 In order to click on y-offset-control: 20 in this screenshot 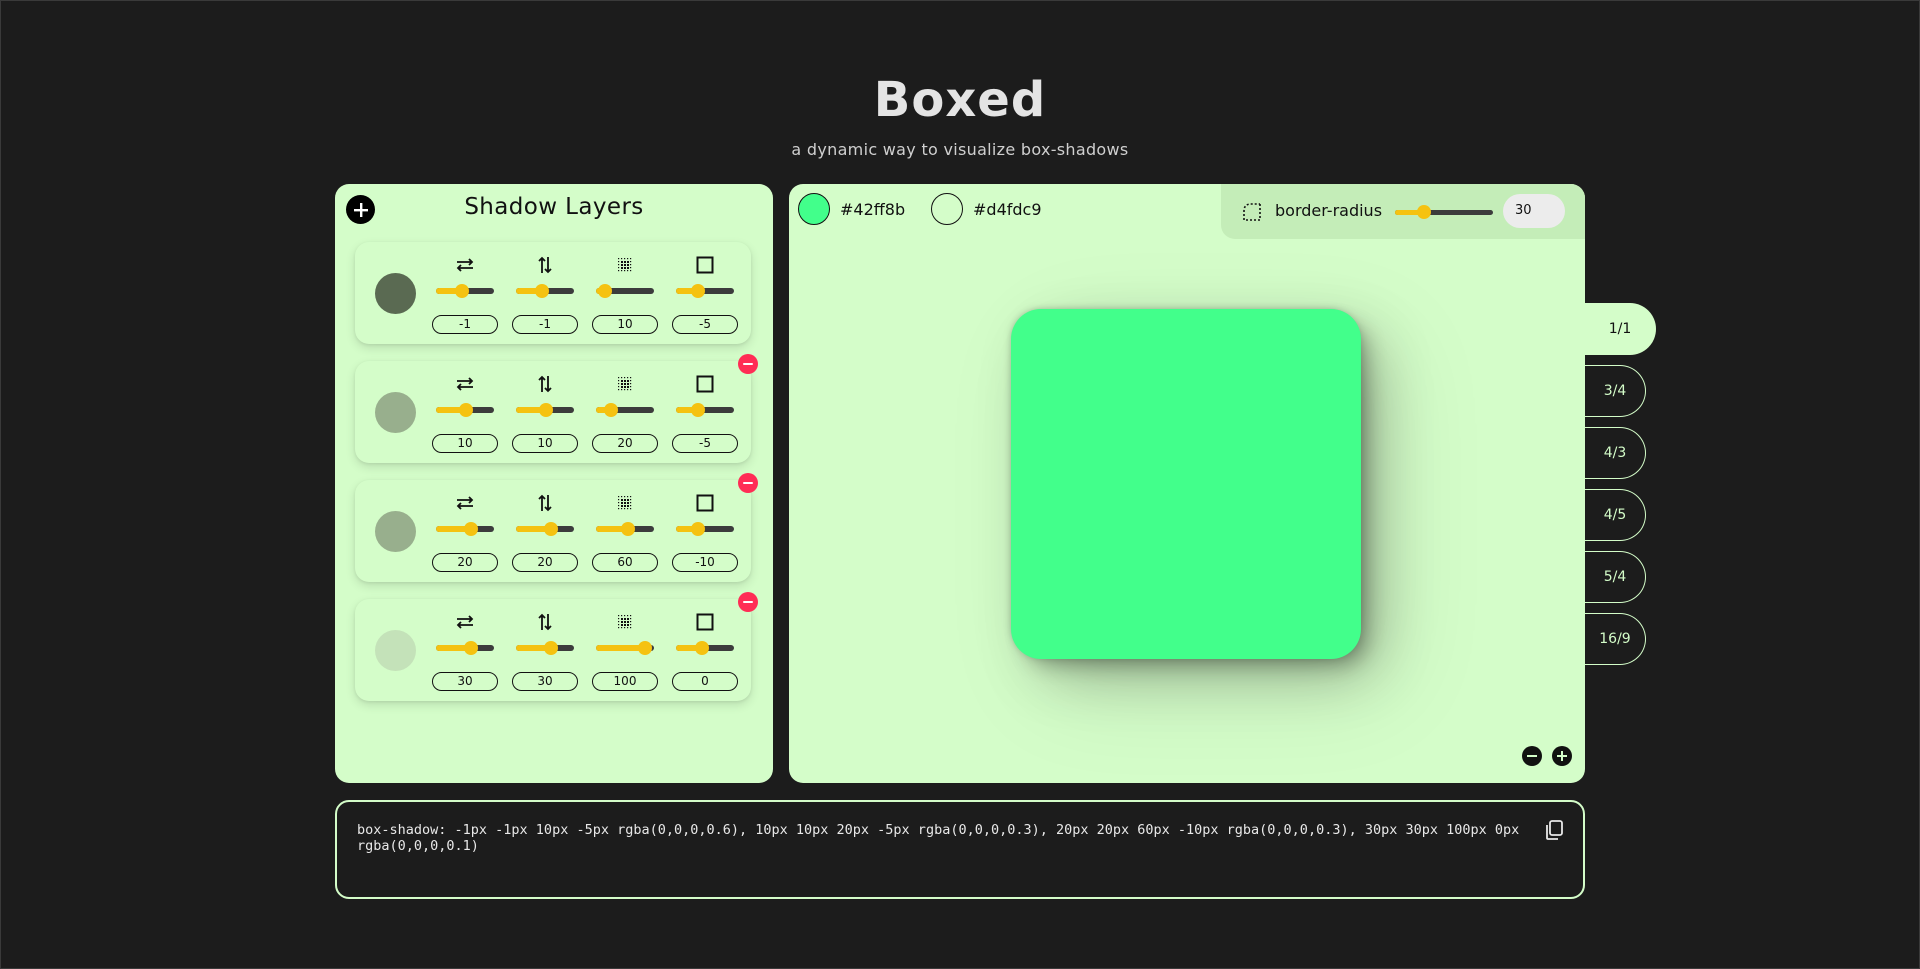, I will do `click(545, 531)`.